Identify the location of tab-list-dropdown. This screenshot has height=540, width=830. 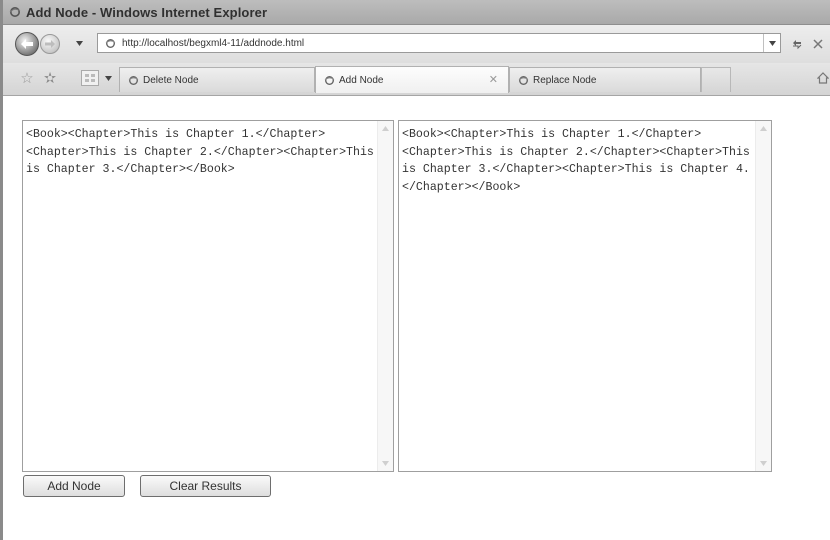
(108, 78).